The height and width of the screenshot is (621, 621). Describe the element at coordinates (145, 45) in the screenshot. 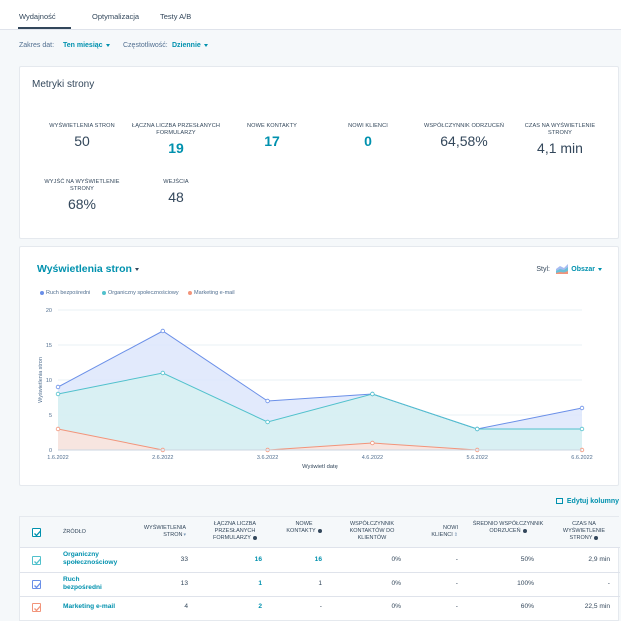

I see `frequency-label: Częstotliwość:` at that location.